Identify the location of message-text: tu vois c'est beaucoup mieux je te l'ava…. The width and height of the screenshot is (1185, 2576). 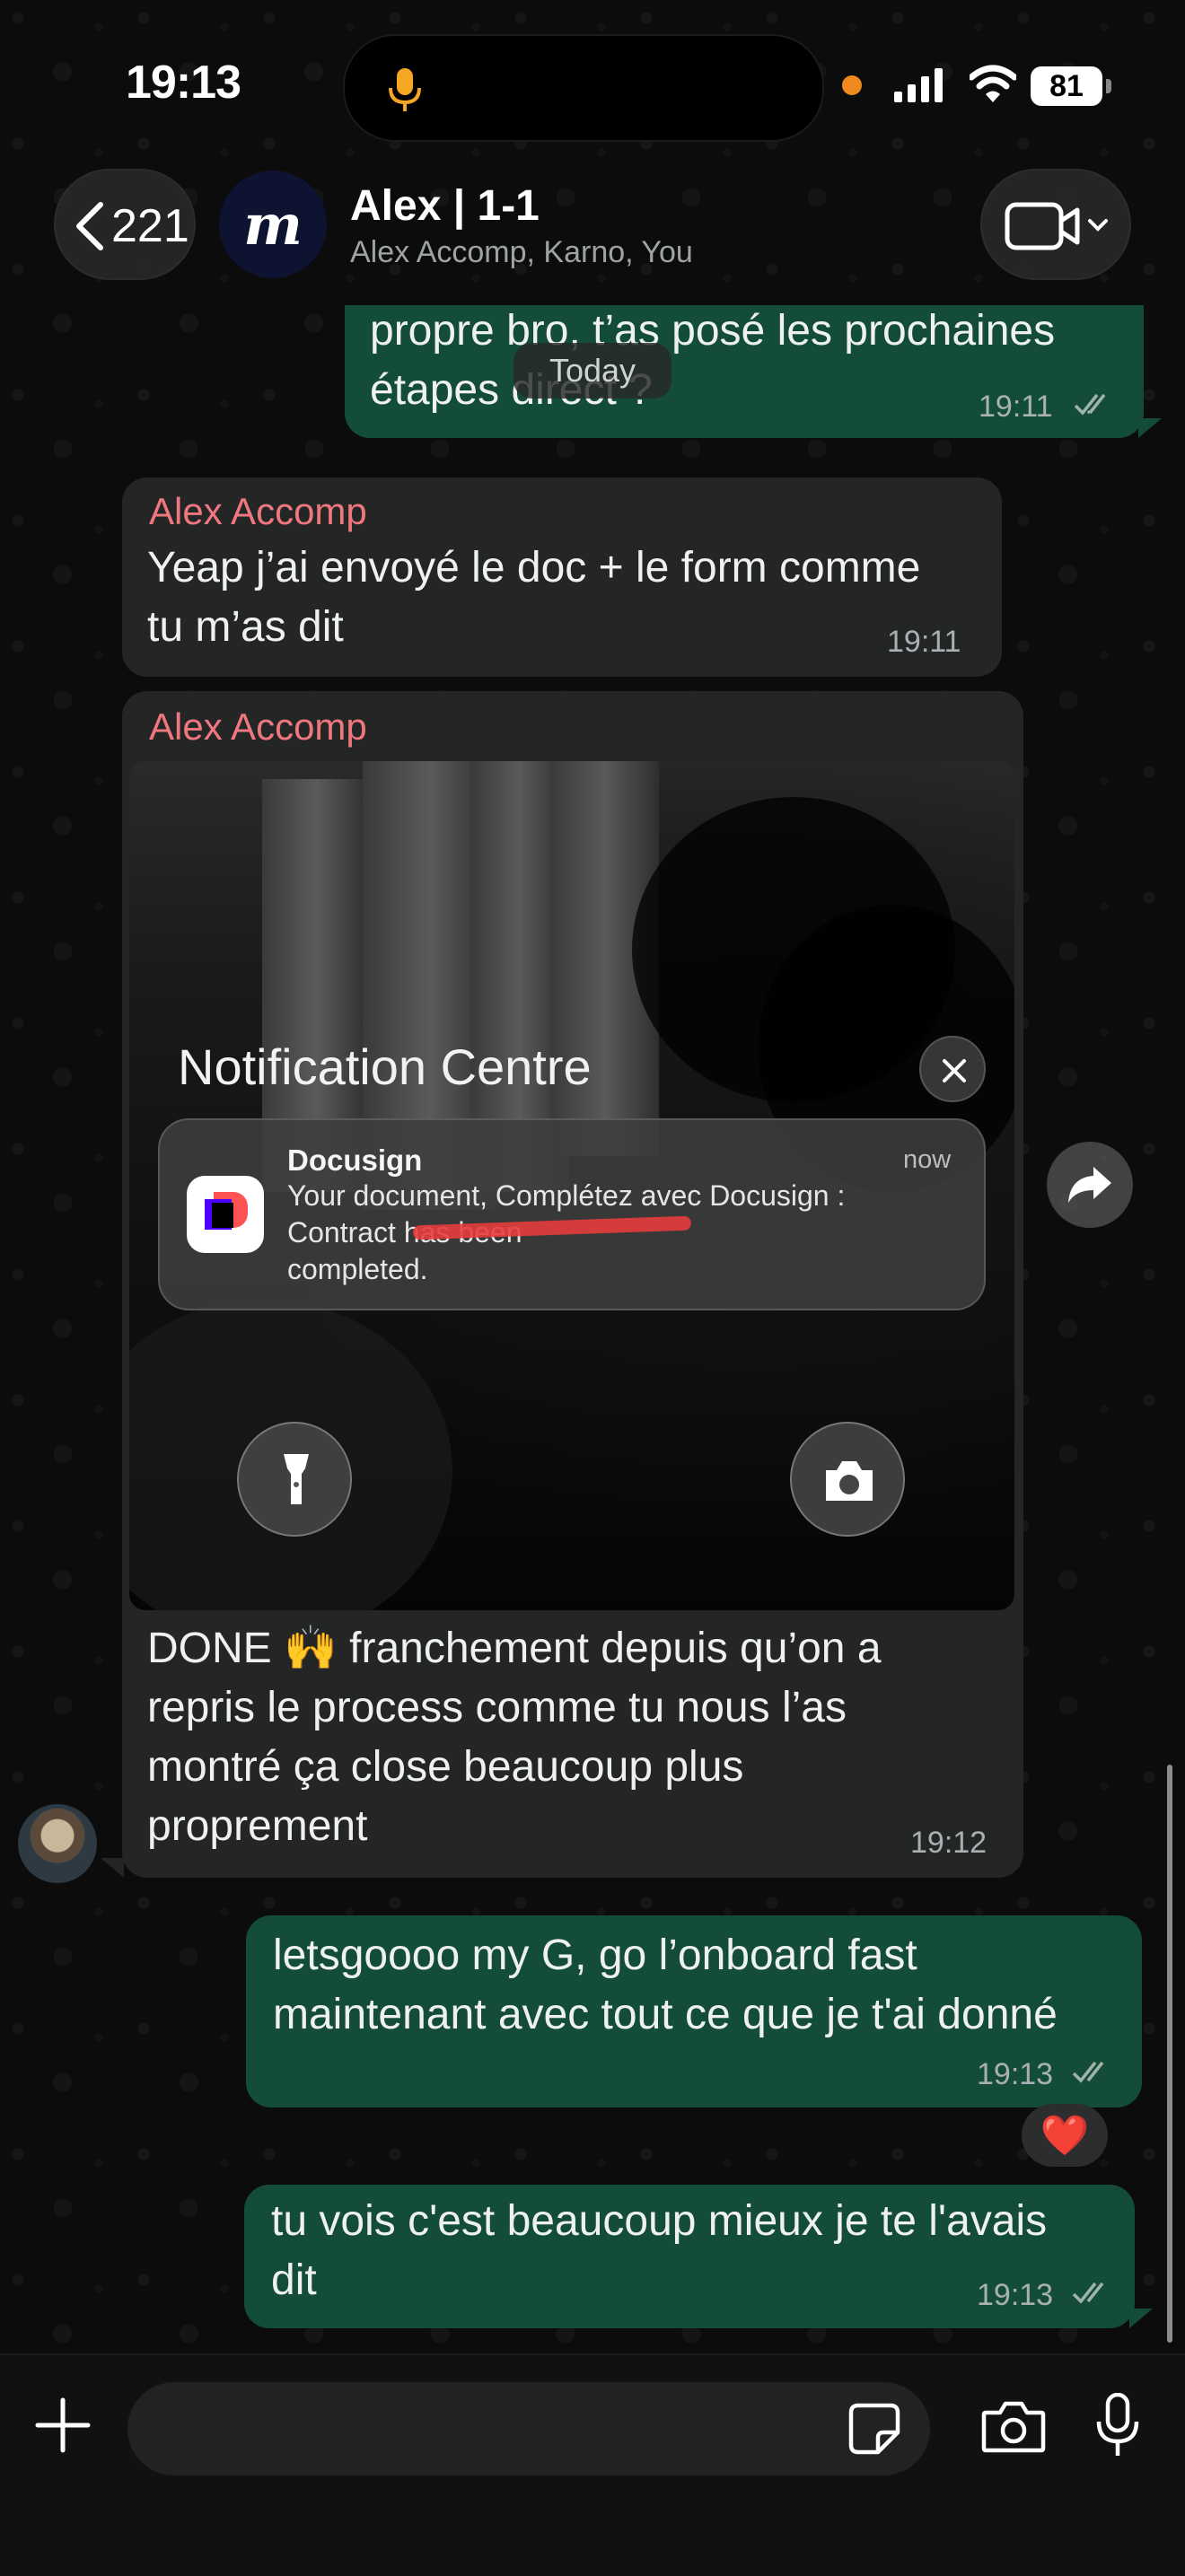
(659, 2250).